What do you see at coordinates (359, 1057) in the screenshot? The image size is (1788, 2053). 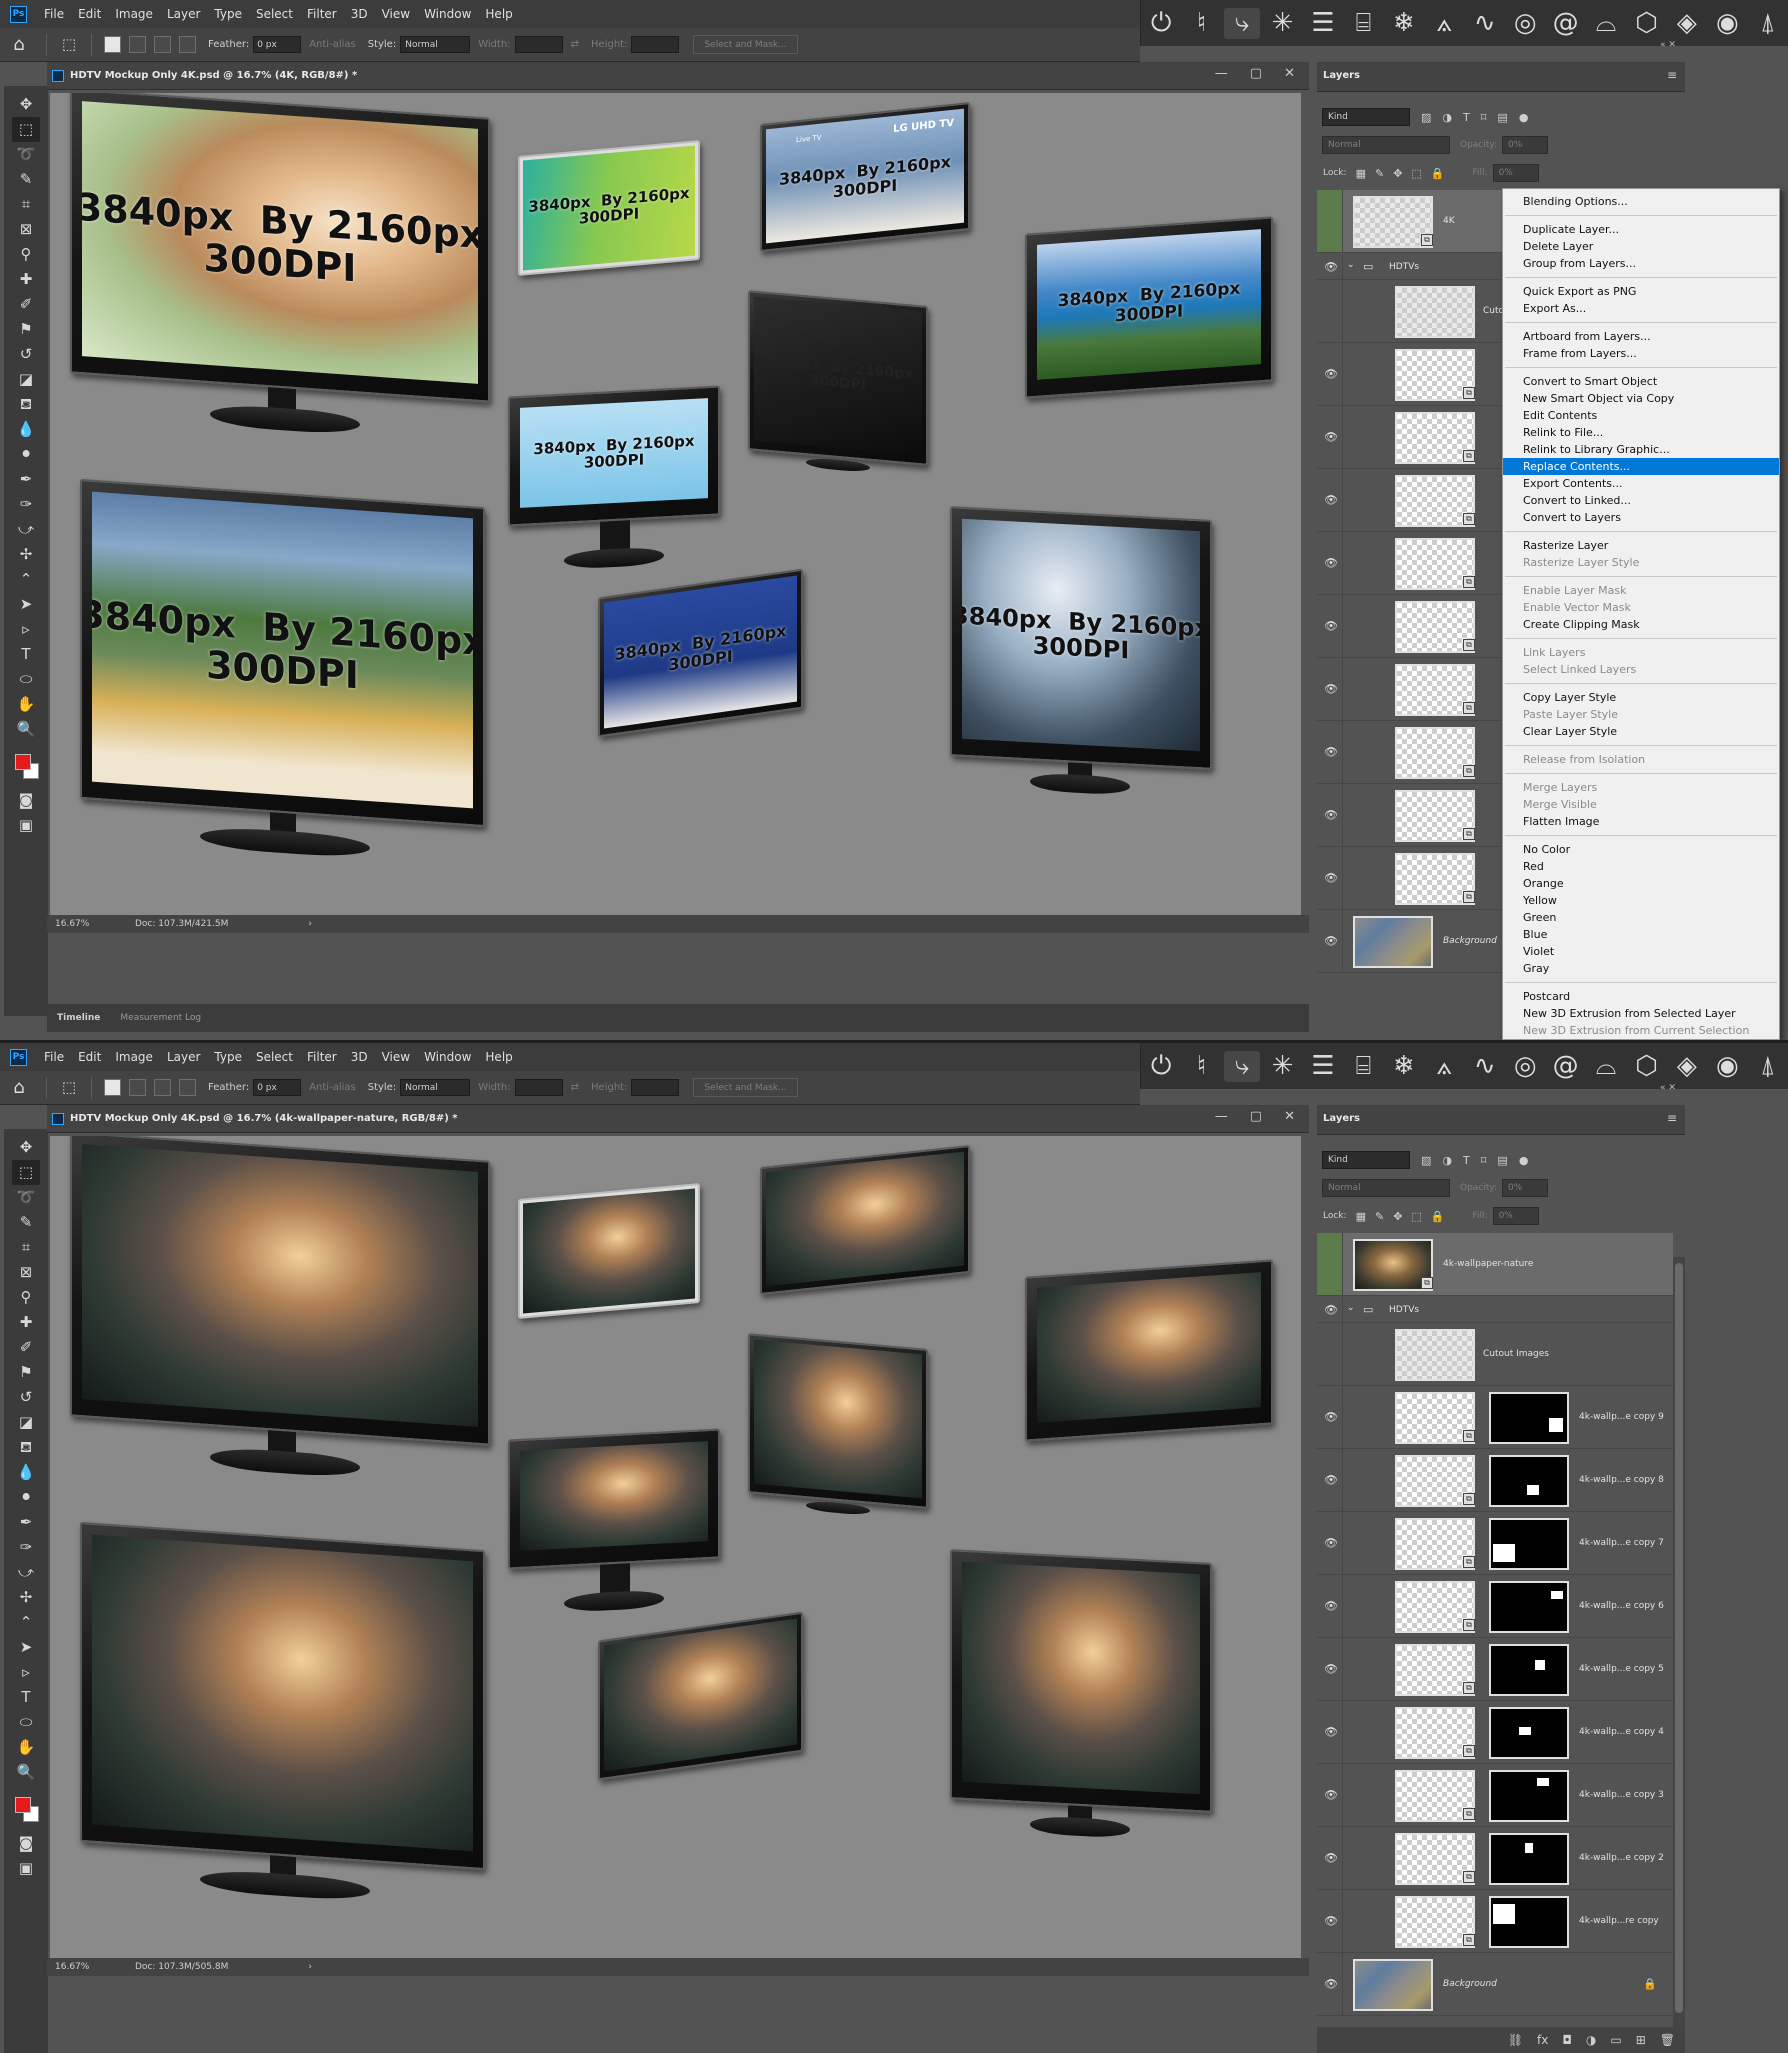 I see `menu-3d: 3D` at bounding box center [359, 1057].